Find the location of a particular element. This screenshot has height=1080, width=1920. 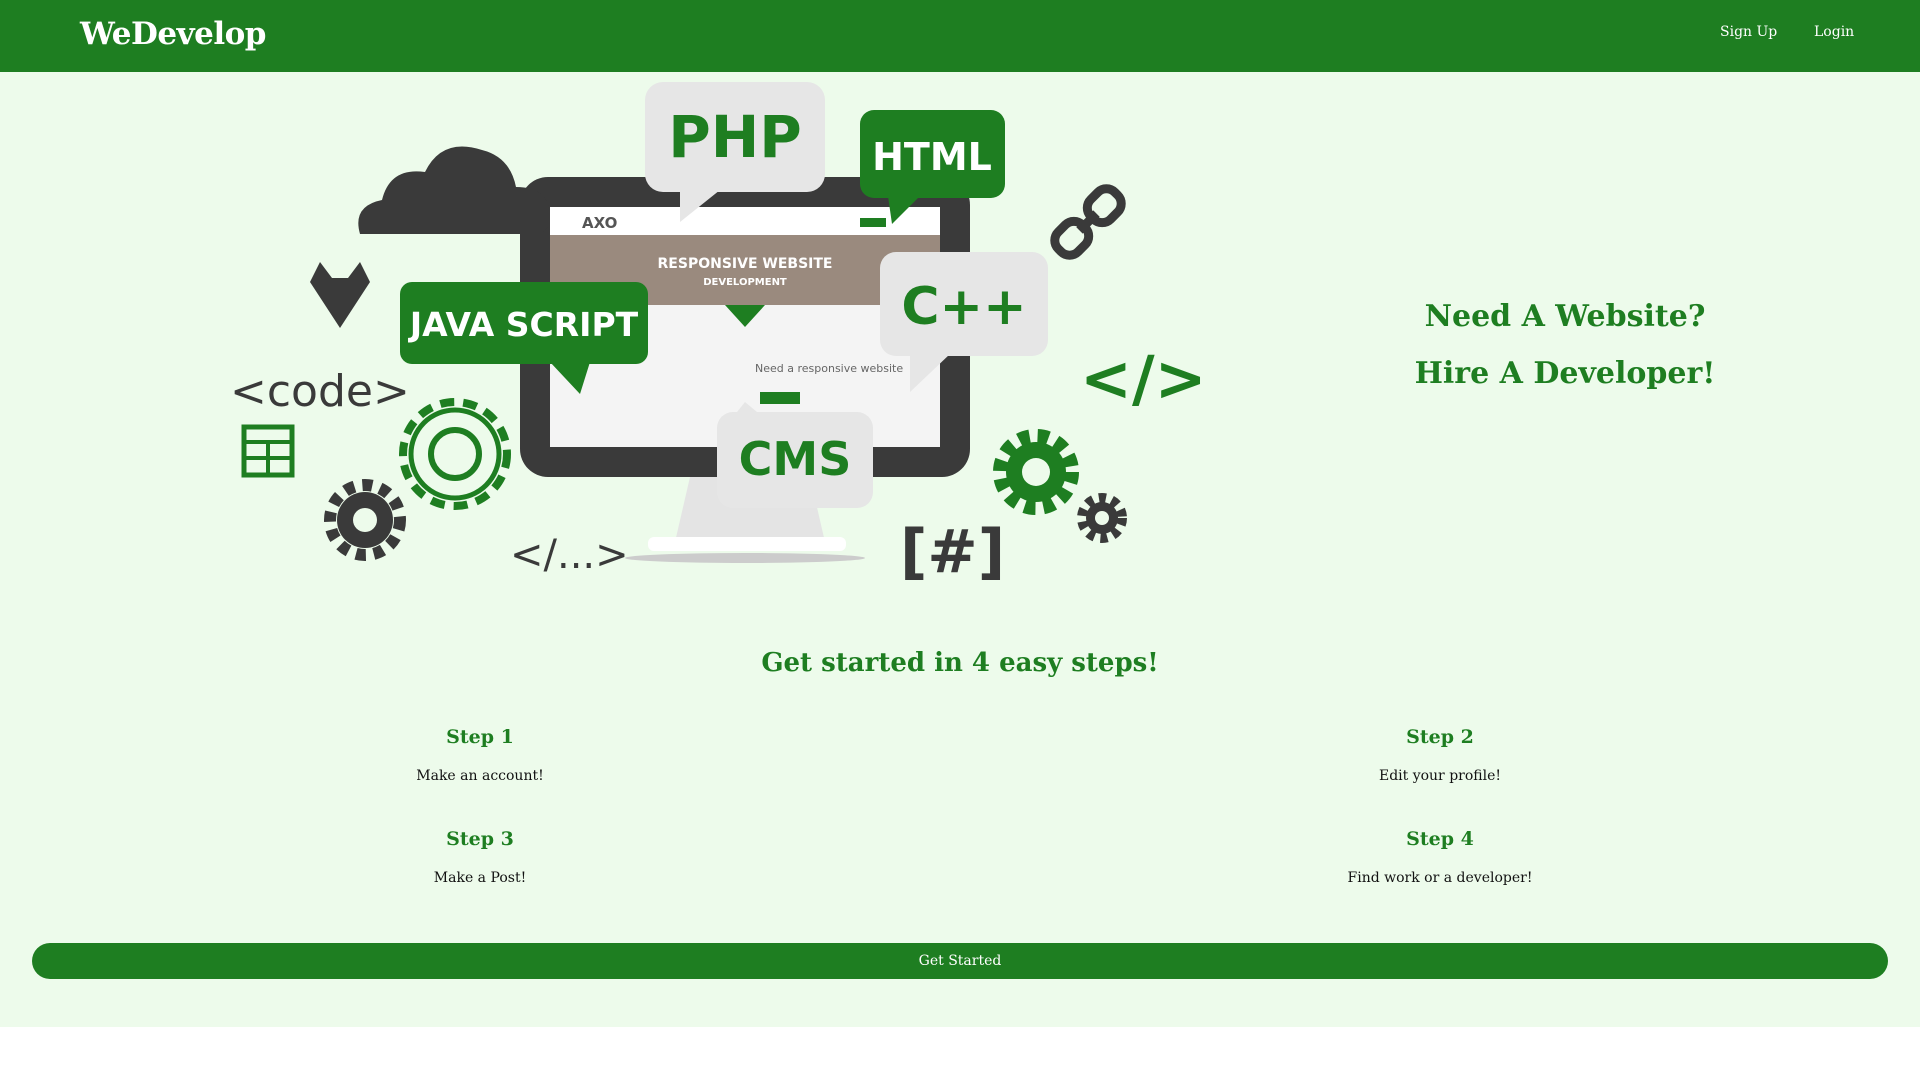

step-title: Step 3 is located at coordinates (480, 839).